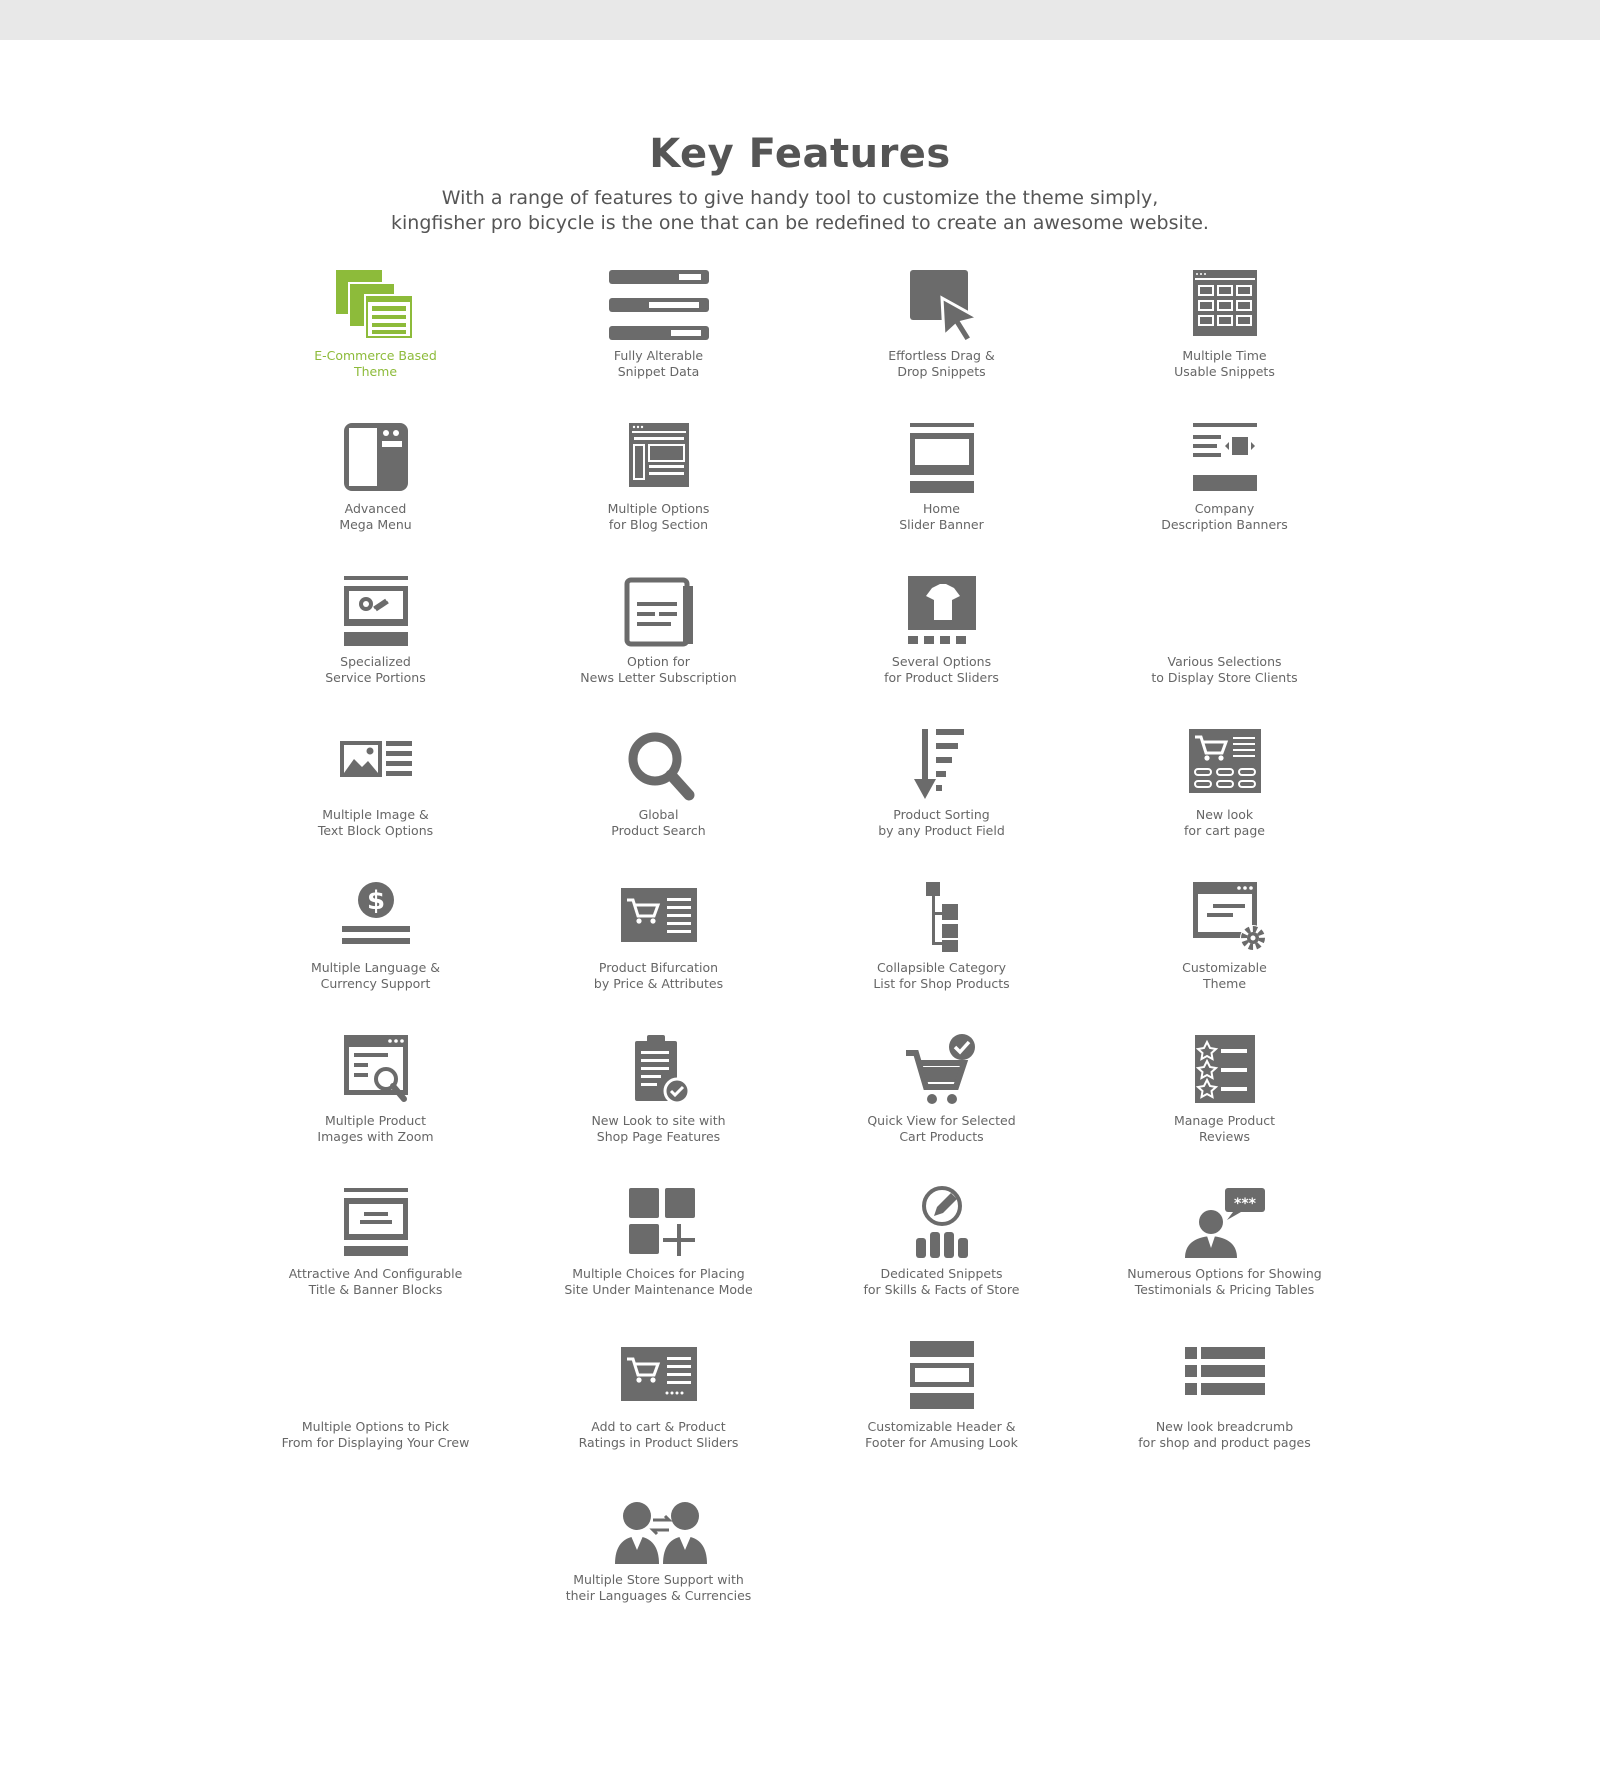 This screenshot has width=1600, height=1780. Describe the element at coordinates (658, 661) in the screenshot. I see `feature-label-line: Option for` at that location.